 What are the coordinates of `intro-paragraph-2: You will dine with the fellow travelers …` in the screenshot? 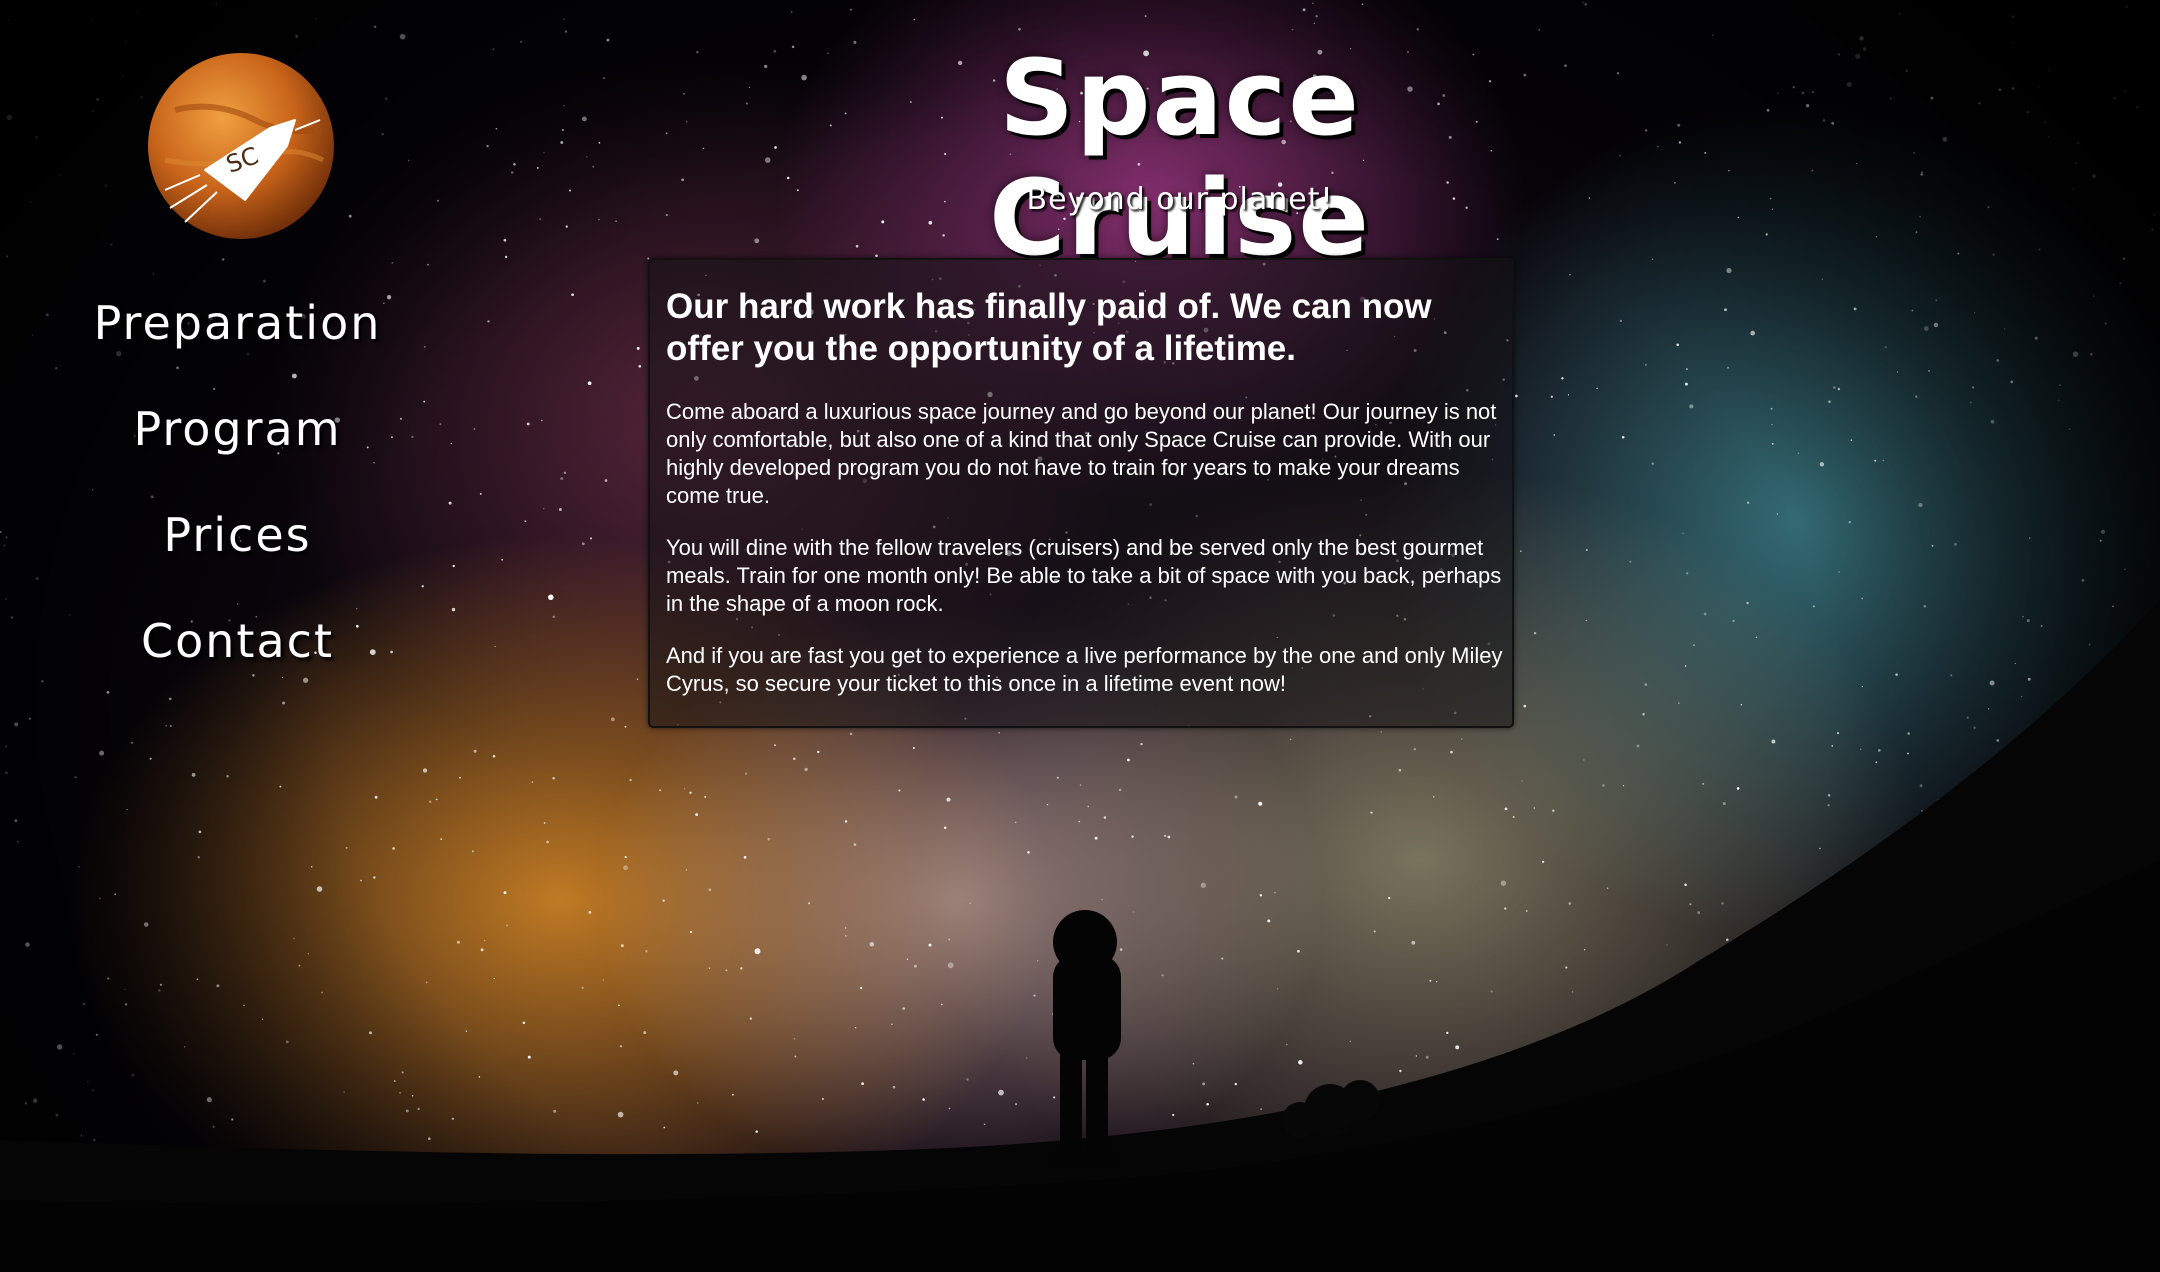 It's located at (1084, 575).